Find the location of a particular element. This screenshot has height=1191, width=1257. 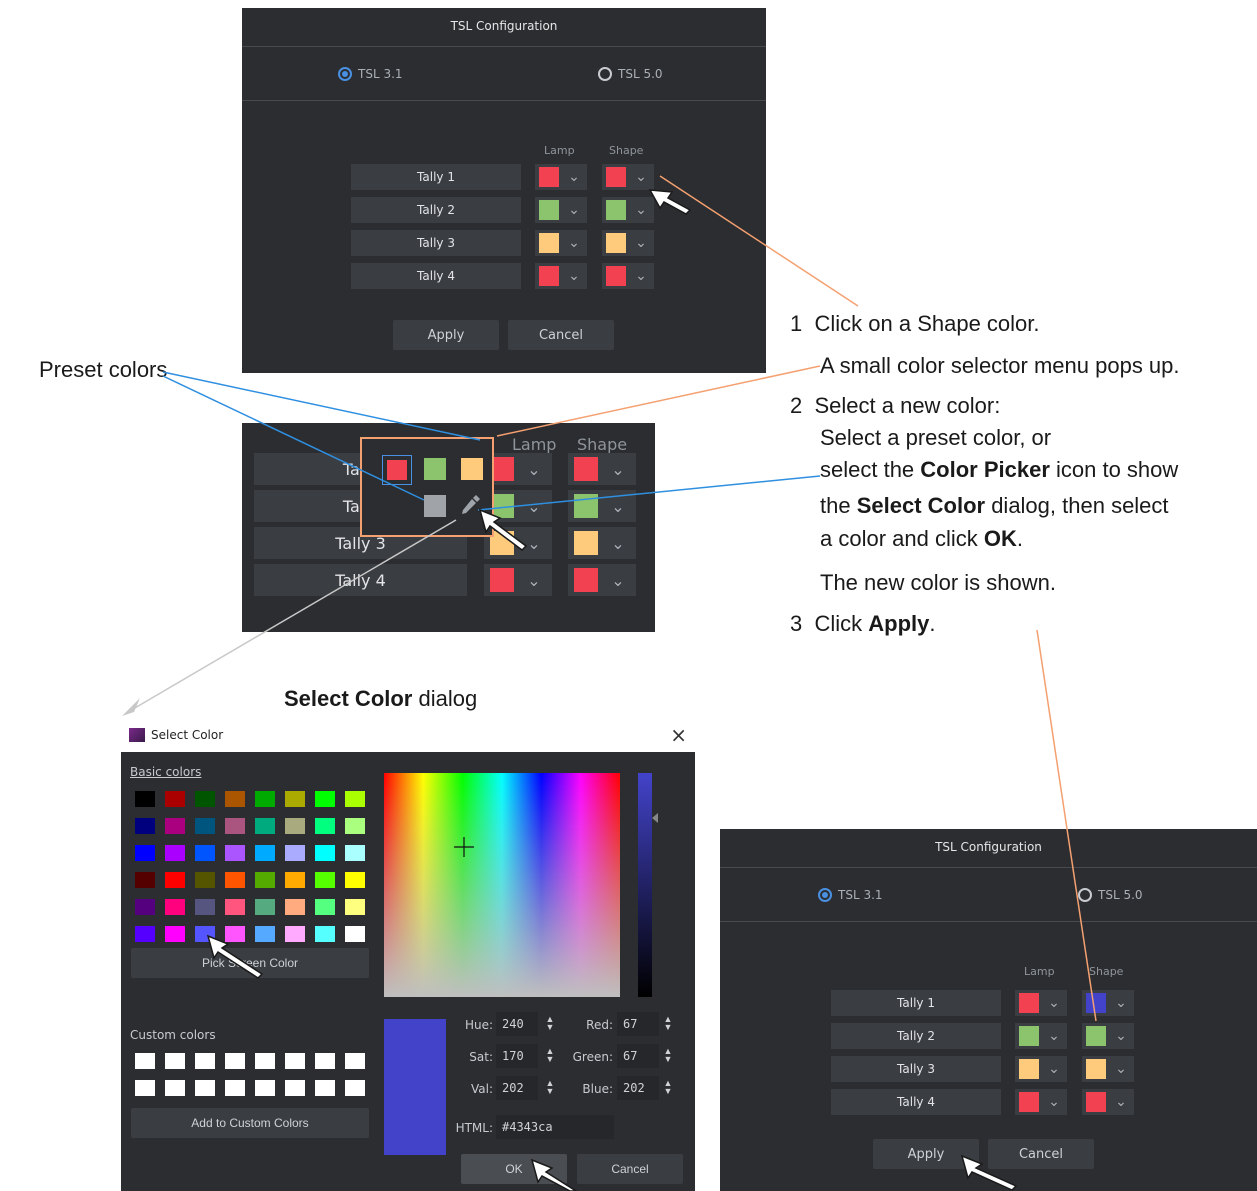

hue-spinner-icon: ▲ ▼ is located at coordinates (550, 1023).